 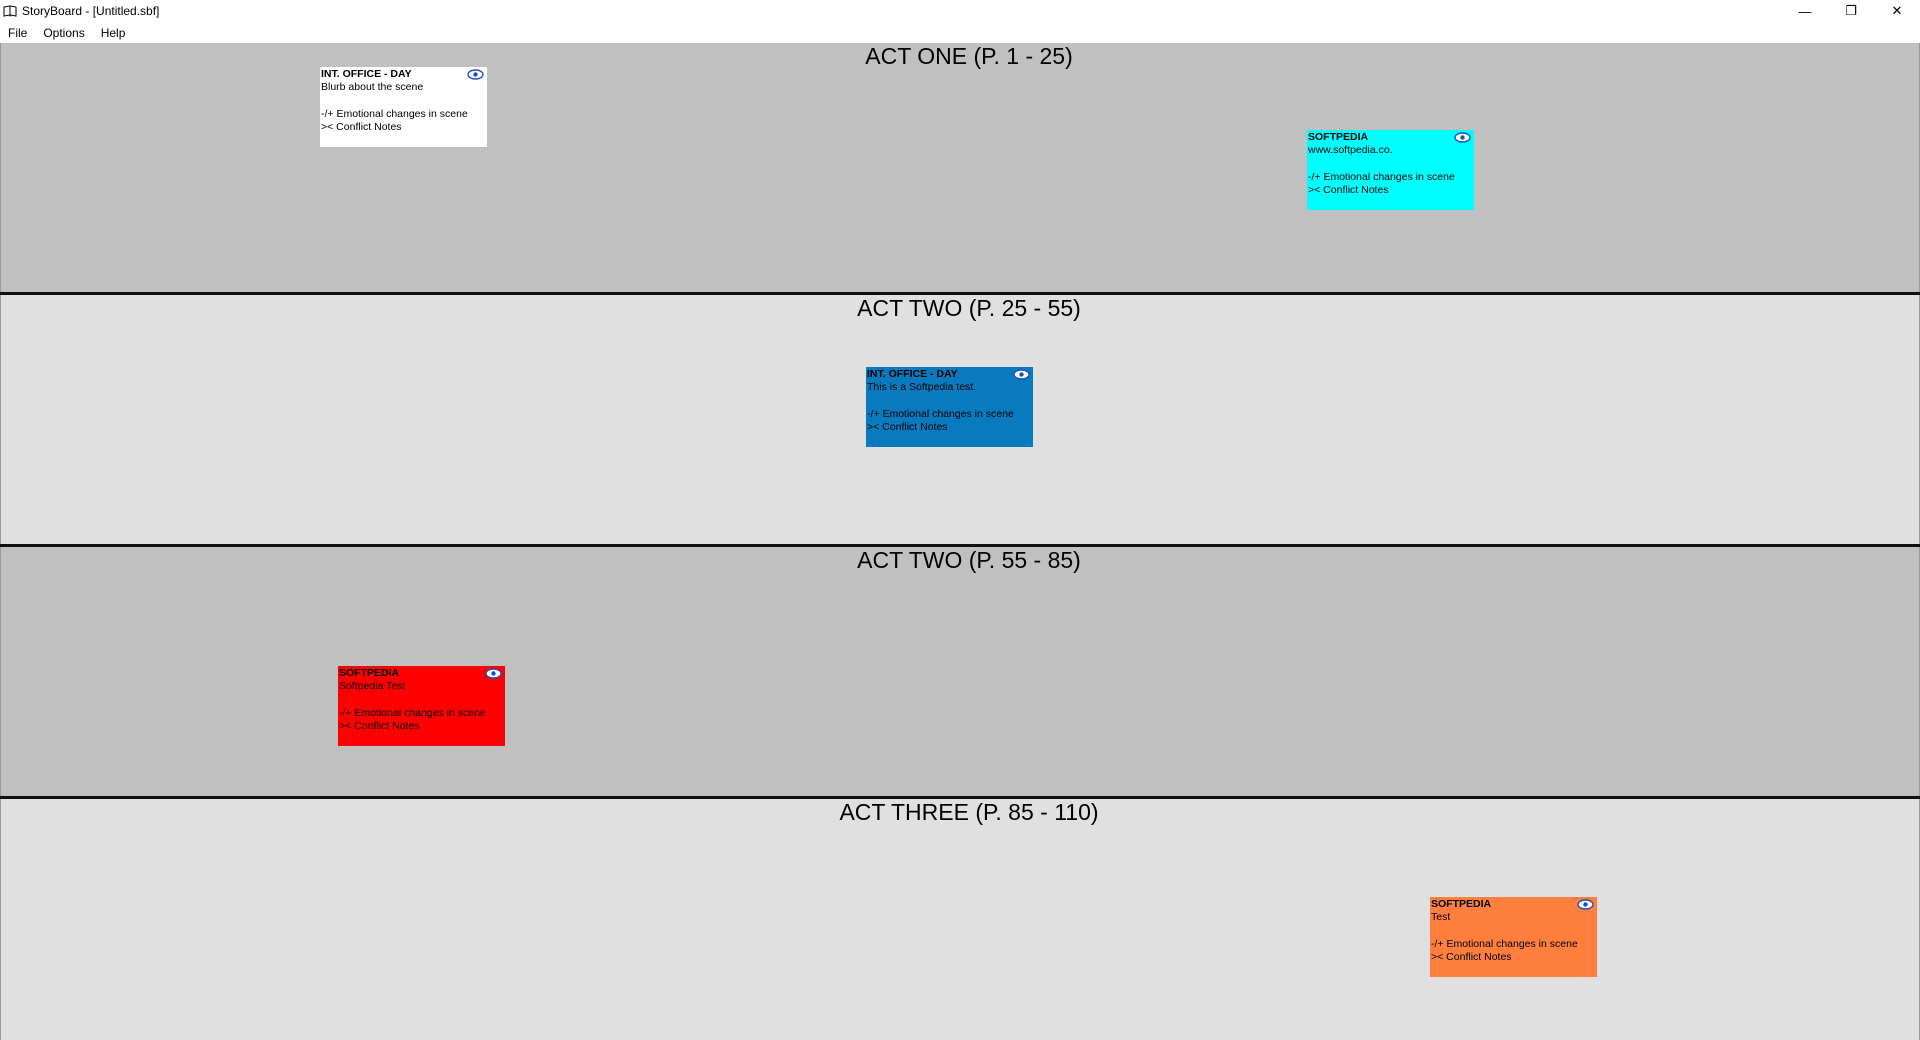 What do you see at coordinates (1805, 11) in the screenshot?
I see `minimize-button: —` at bounding box center [1805, 11].